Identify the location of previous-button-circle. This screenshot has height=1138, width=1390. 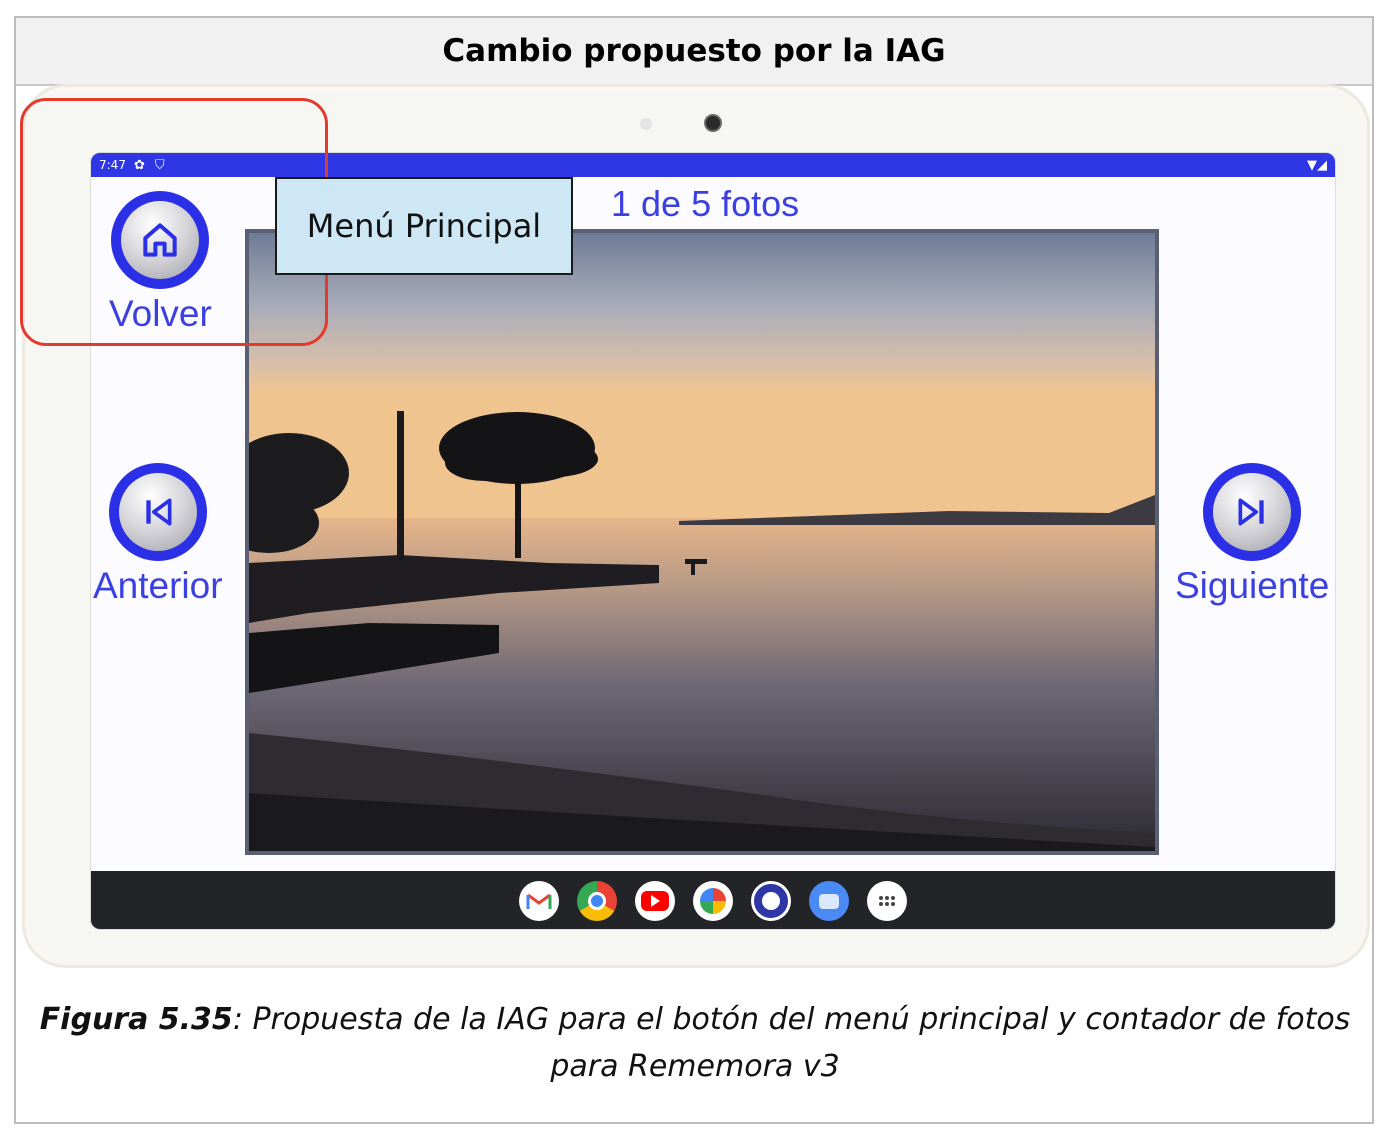
(157, 512).